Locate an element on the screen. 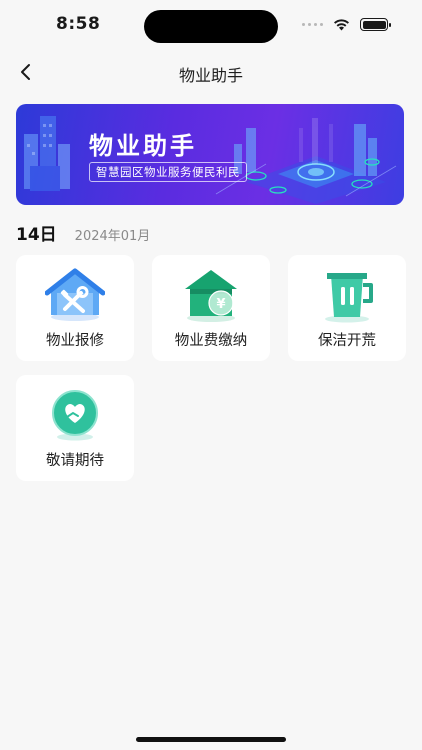 The width and height of the screenshot is (422, 750). banner-subtitle: 智慧园区物业服务便民利民 is located at coordinates (168, 172).